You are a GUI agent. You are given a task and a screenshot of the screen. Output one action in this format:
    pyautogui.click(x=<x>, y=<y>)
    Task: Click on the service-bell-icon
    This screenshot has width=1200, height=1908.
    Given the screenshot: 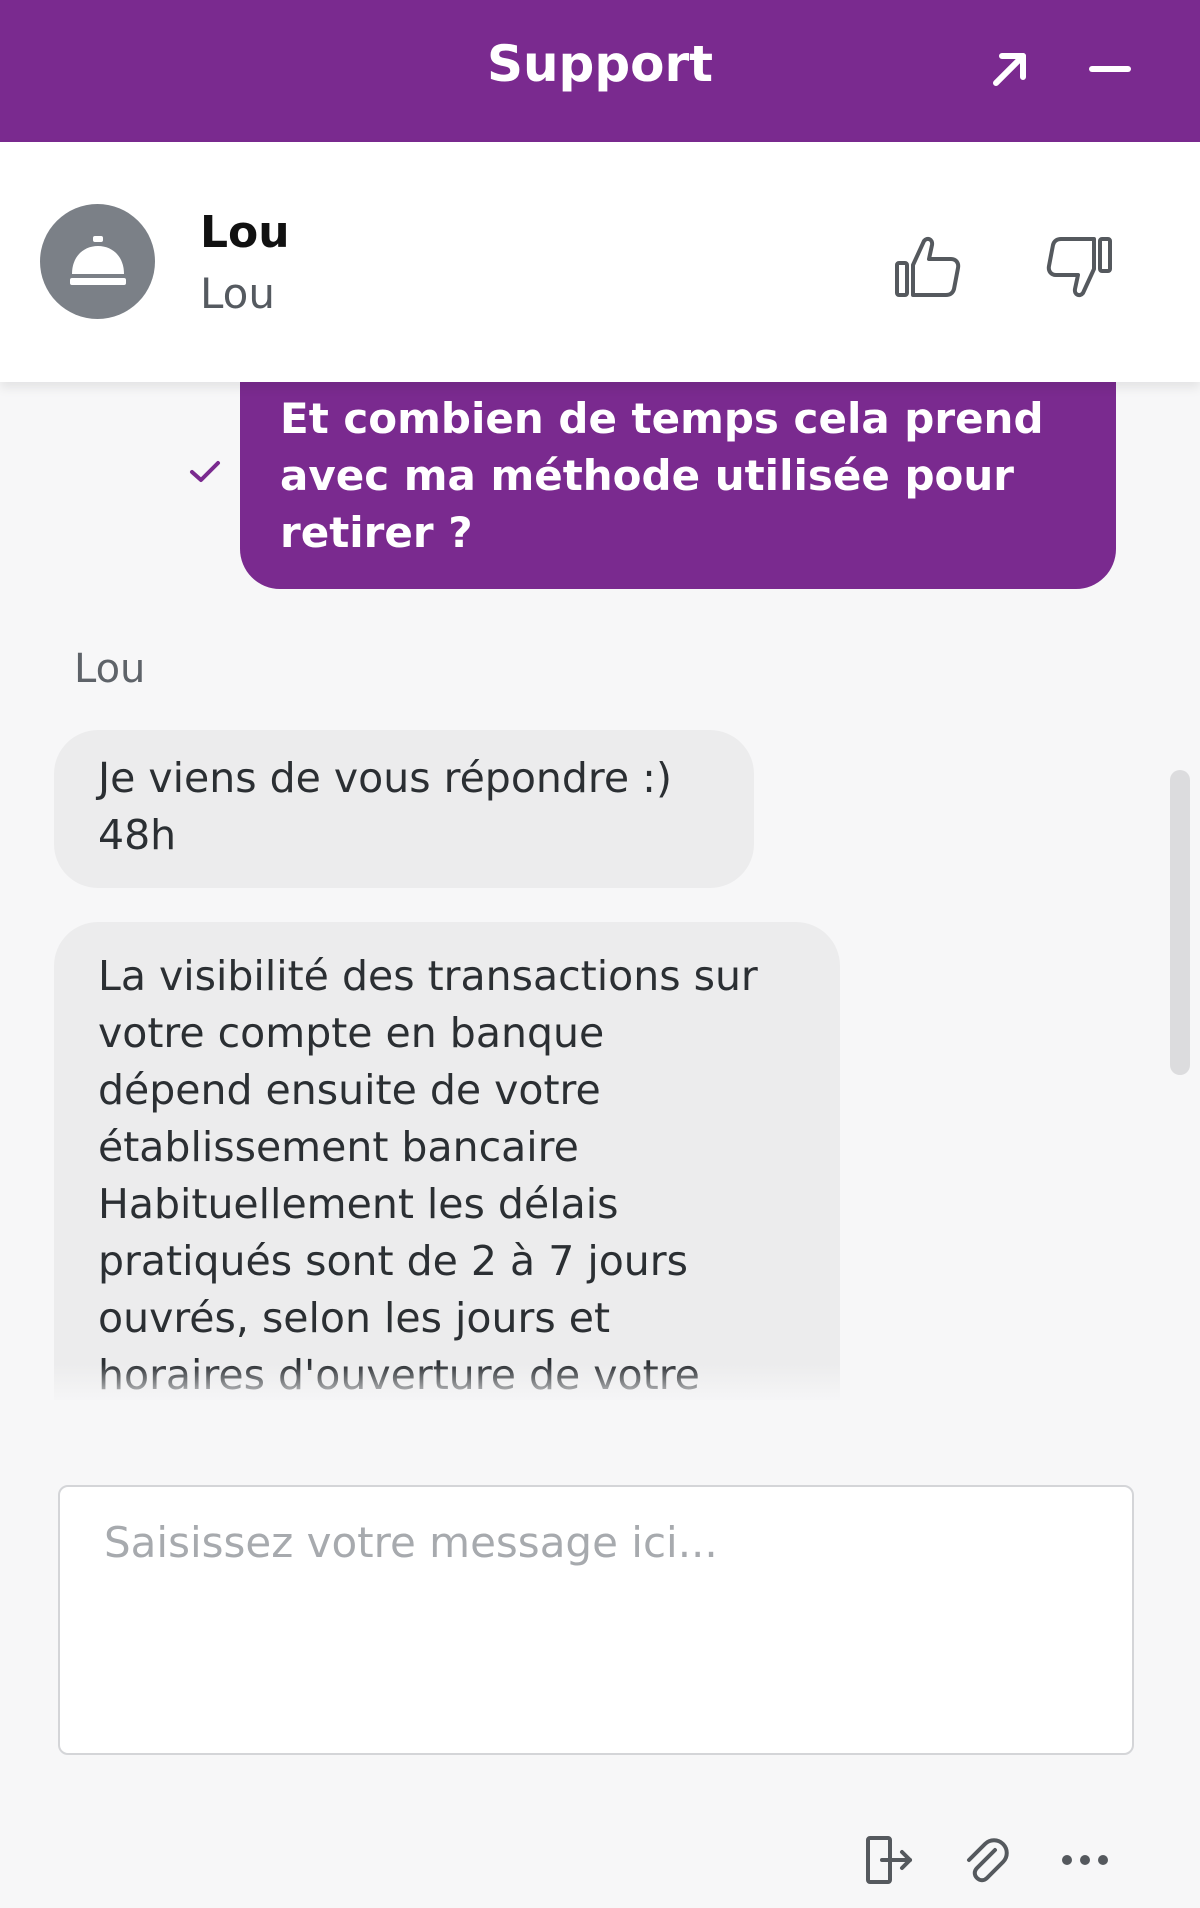 What is the action you would take?
    pyautogui.click(x=97, y=260)
    